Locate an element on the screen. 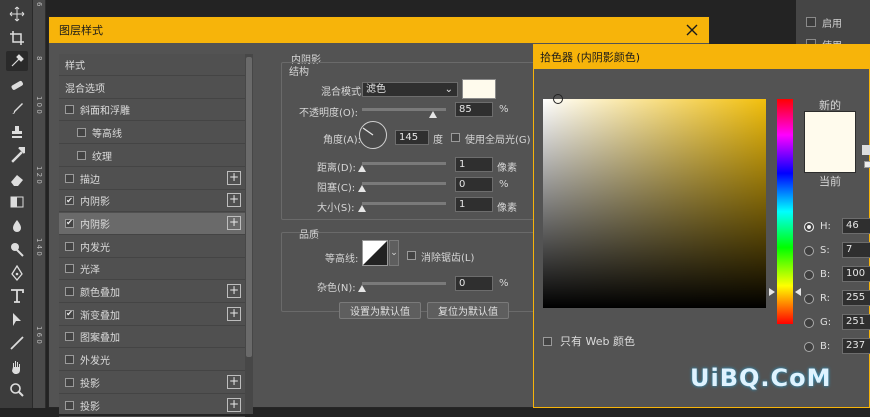 The image size is (870, 417). color-field-input: 251 is located at coordinates (856, 322).